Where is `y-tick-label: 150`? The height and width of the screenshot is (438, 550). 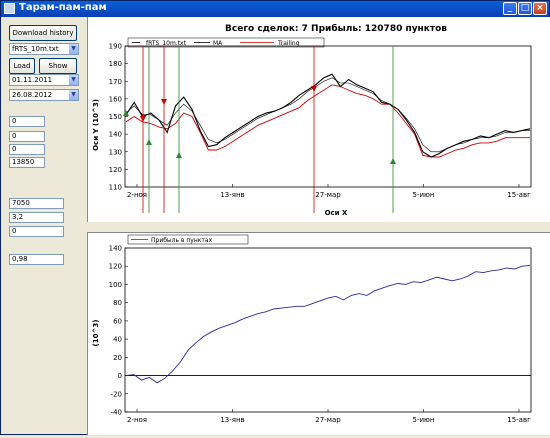
y-tick-label: 150 is located at coordinates (115, 117).